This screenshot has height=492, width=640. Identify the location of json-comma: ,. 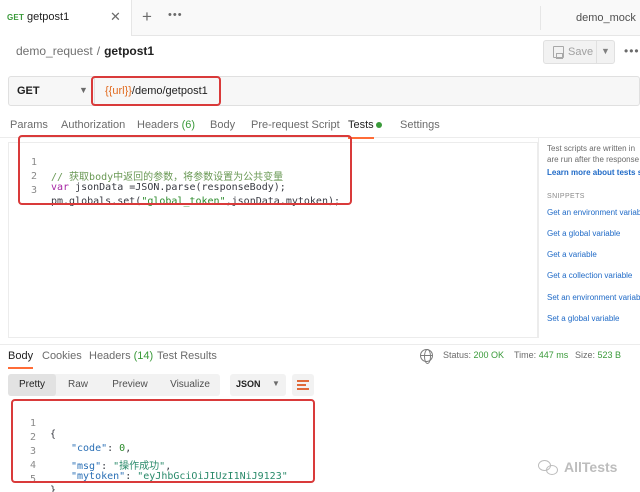
(128, 448).